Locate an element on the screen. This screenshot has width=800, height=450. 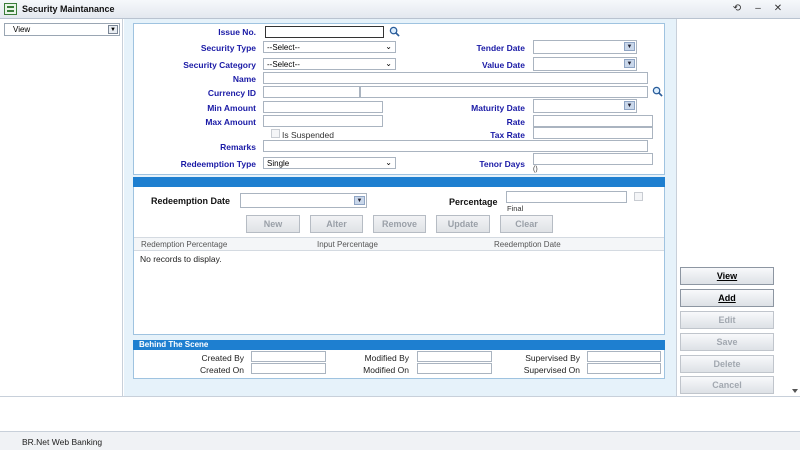
remarks-input is located at coordinates (455, 146).